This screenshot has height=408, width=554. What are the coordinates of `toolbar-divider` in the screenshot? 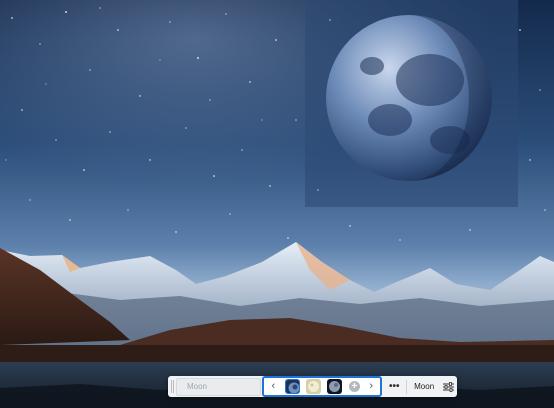 It's located at (407, 386).